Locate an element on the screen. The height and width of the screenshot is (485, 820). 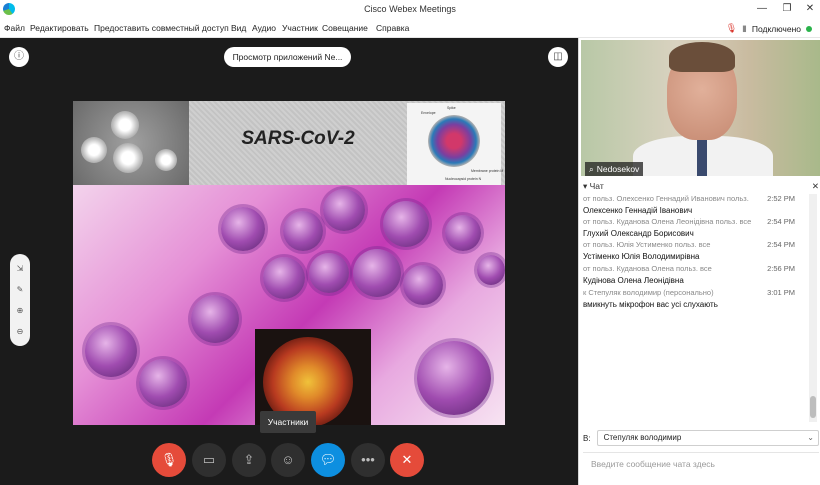
fit-icon: ⇲ is located at coordinates (20, 268).